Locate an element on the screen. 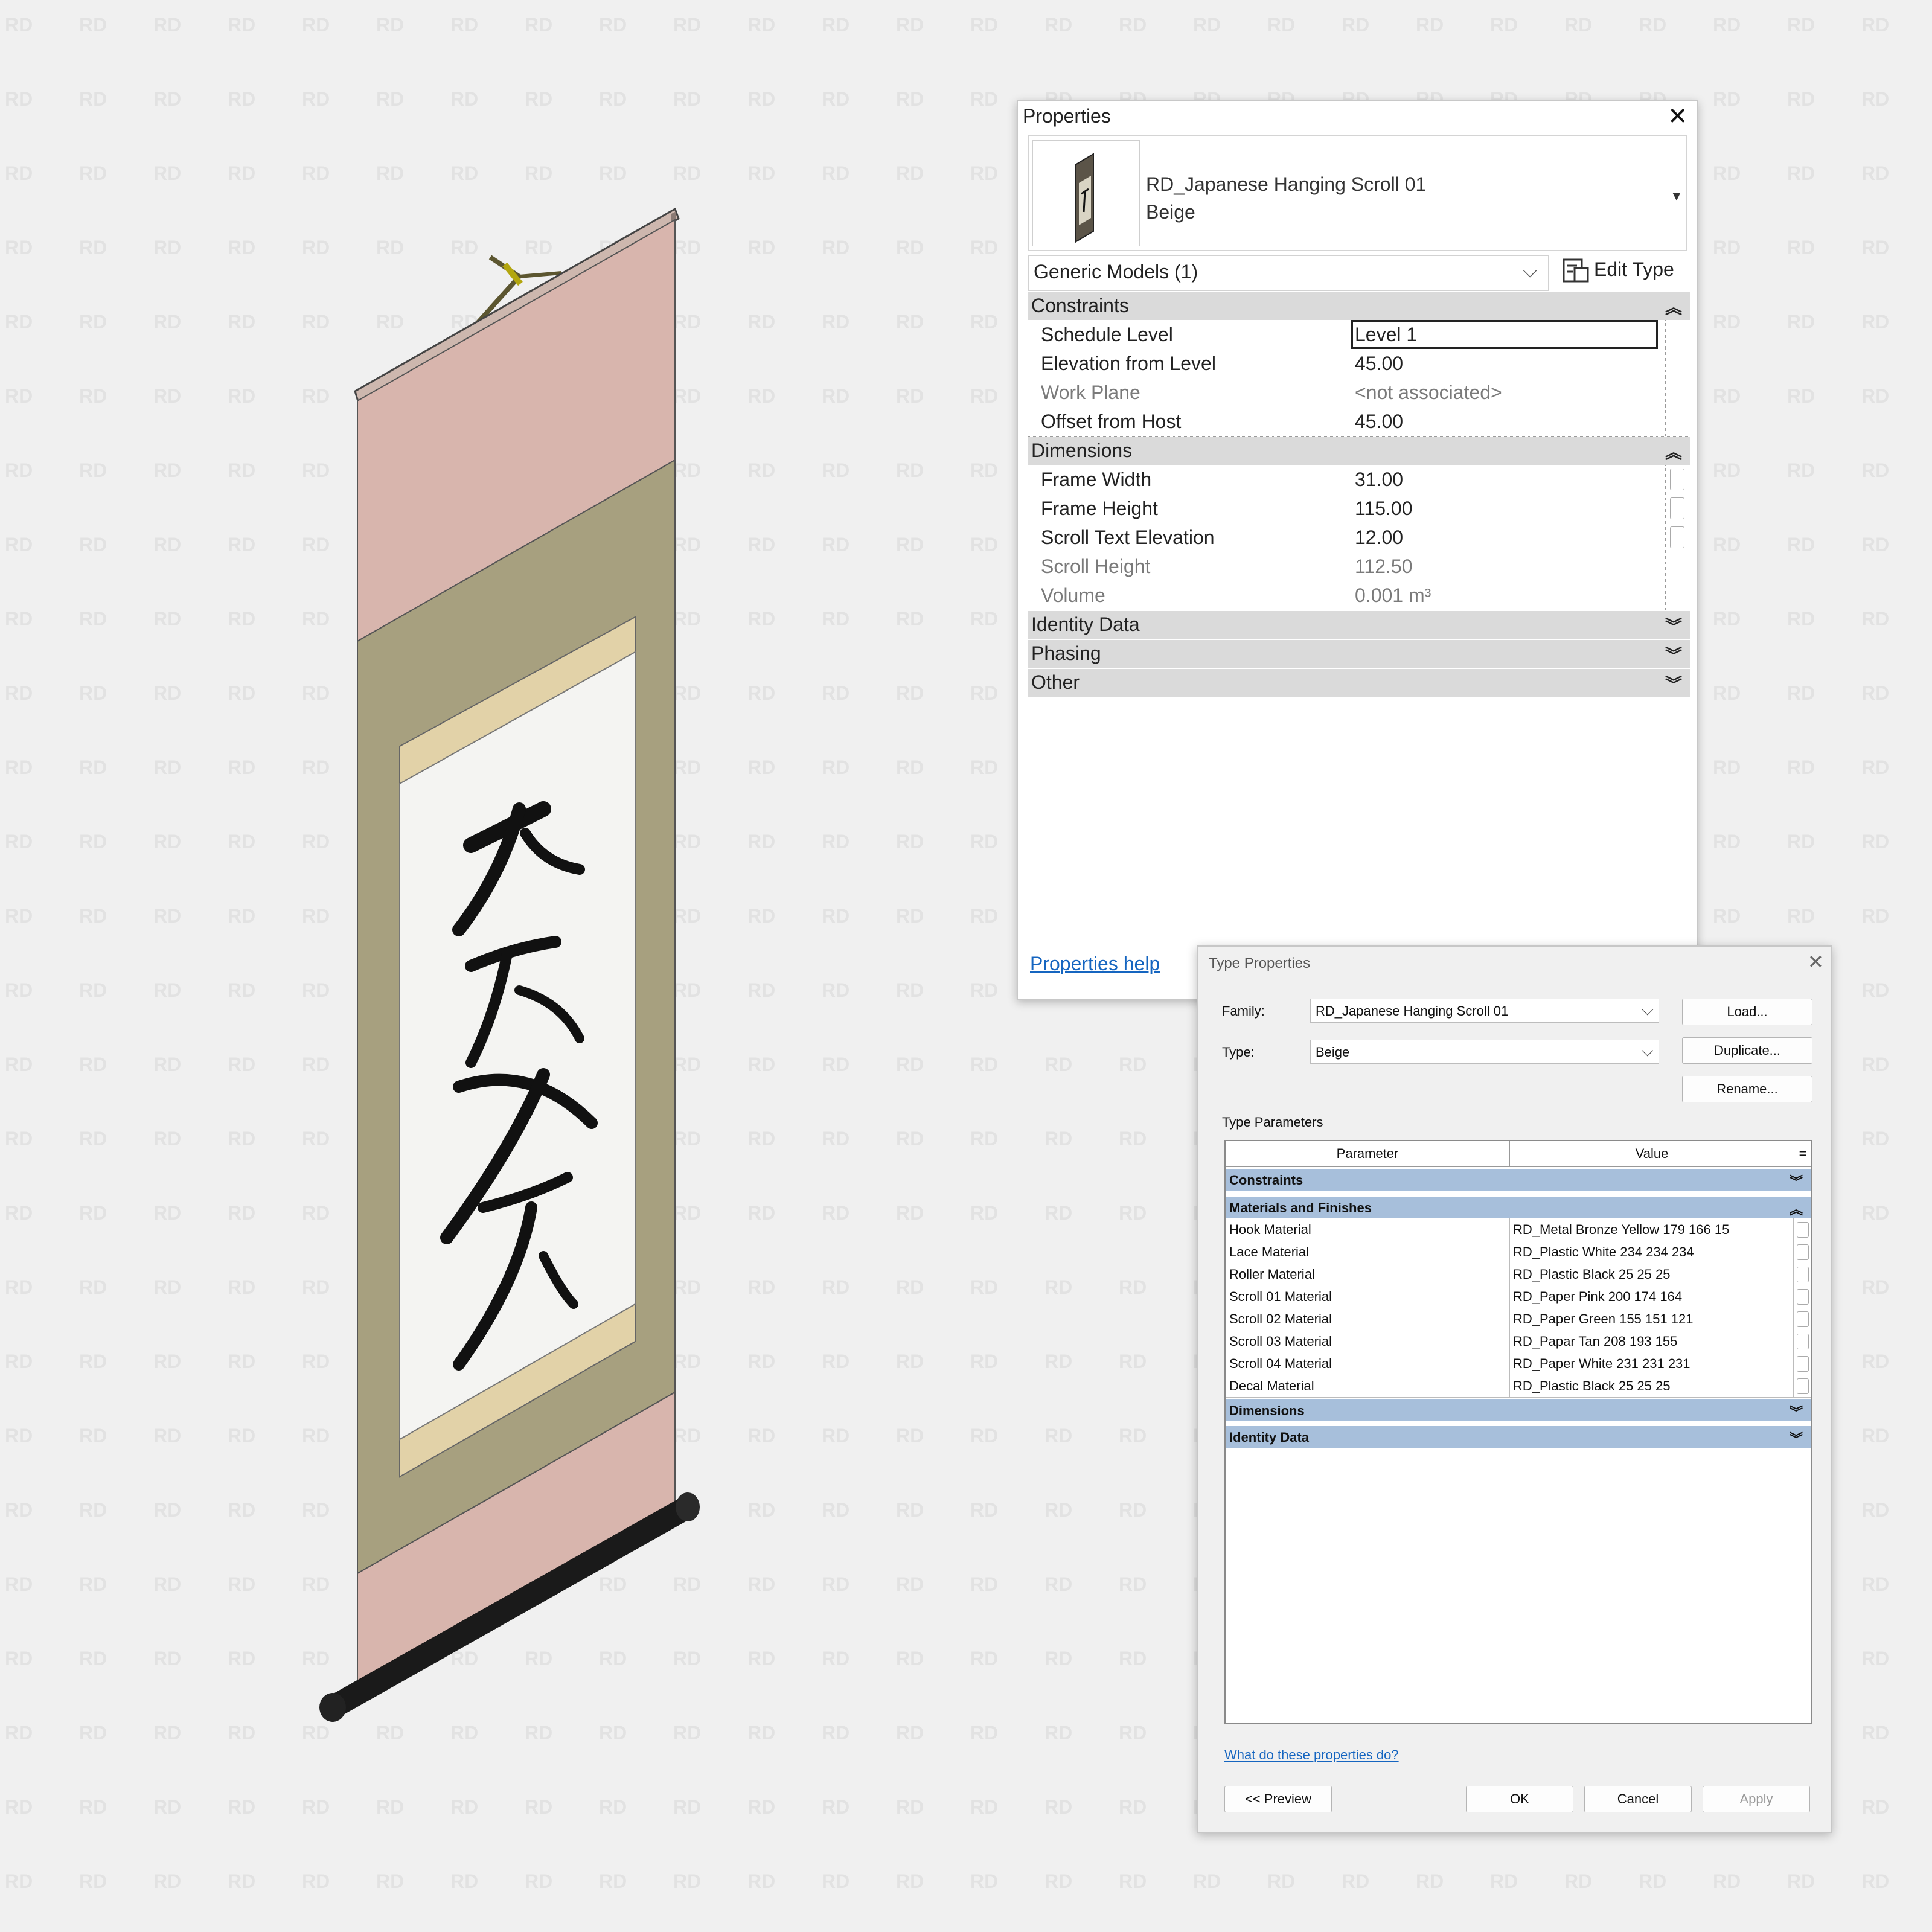 Image resolution: width=1932 pixels, height=1932 pixels. group-label: Phasing is located at coordinates (1066, 653).